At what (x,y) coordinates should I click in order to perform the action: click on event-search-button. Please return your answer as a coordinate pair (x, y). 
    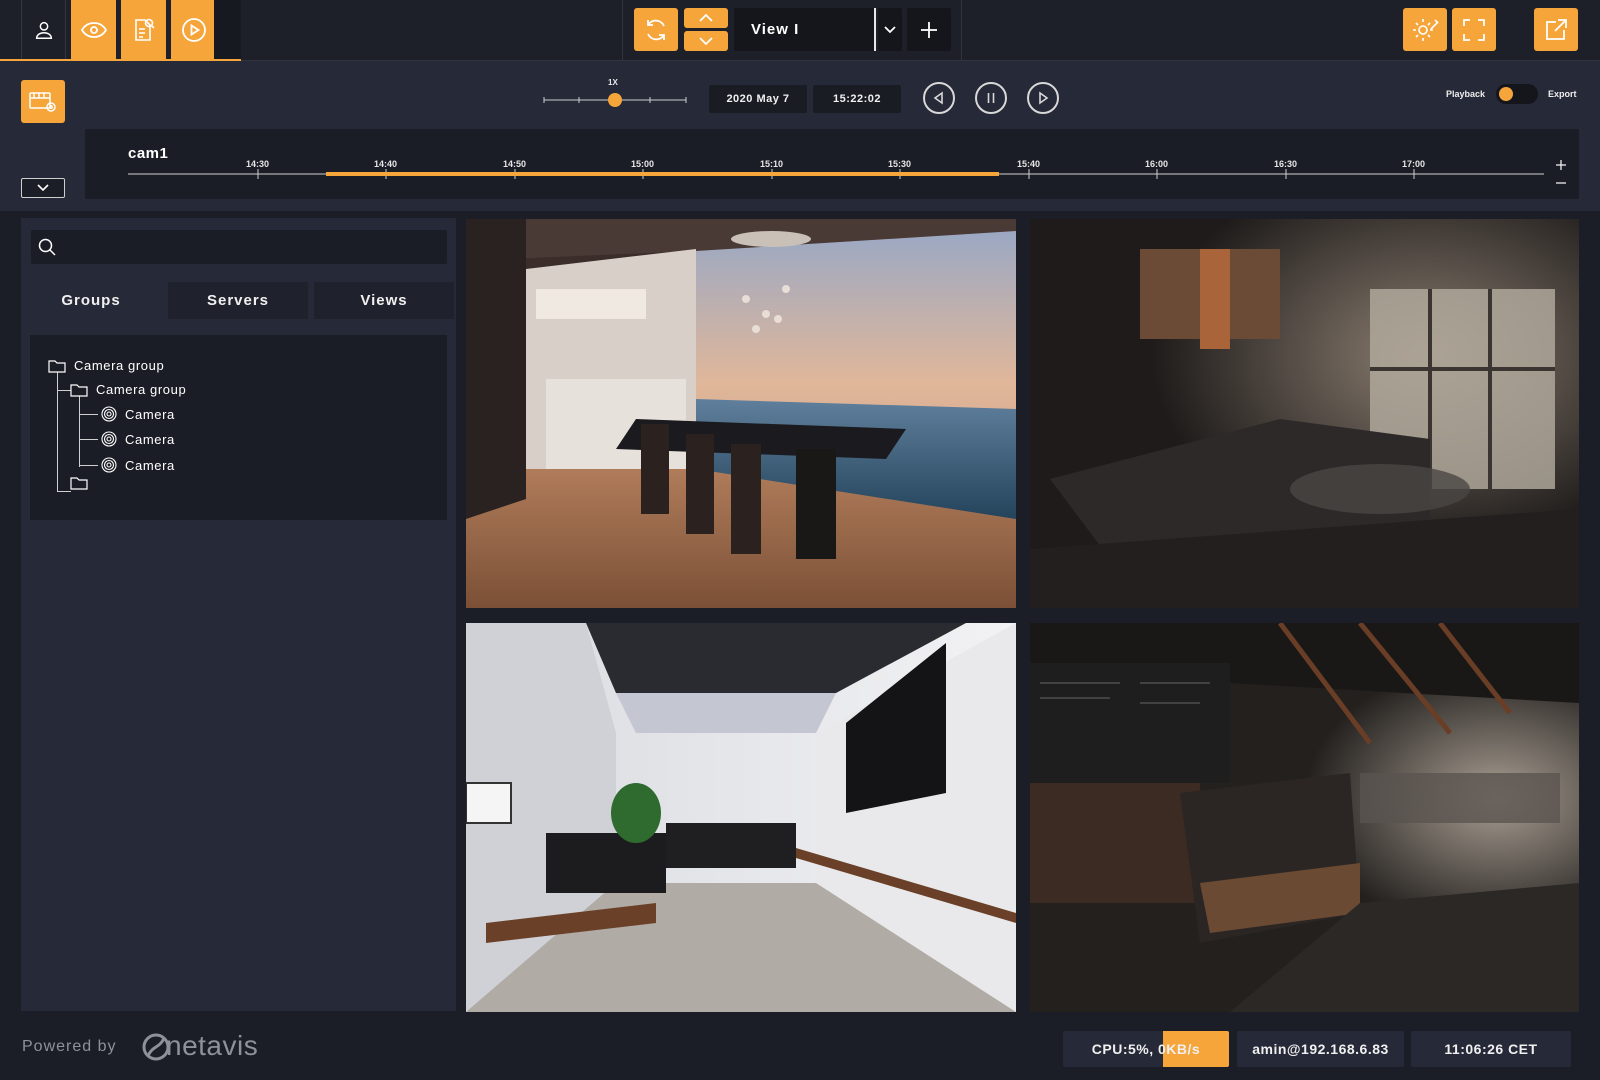
    Looking at the image, I should click on (143, 29).